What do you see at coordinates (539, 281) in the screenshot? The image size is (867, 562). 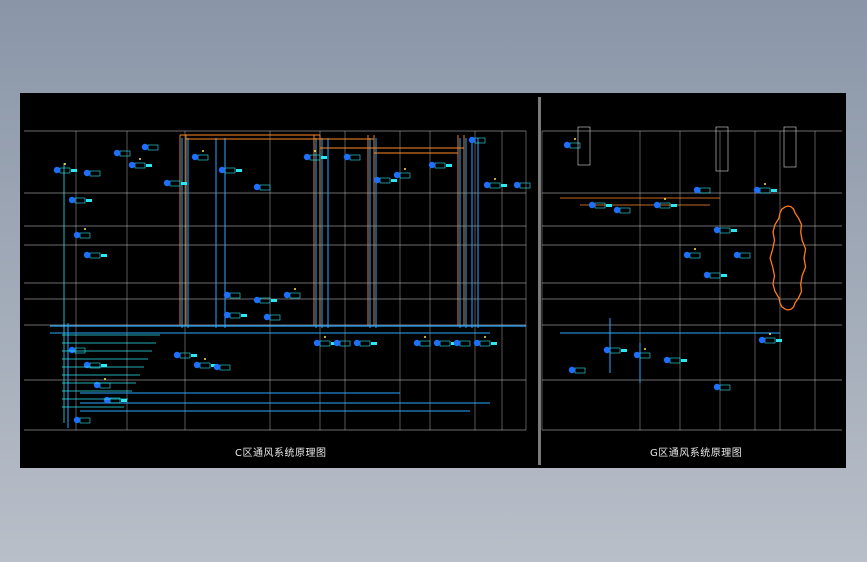 I see `section-divider` at bounding box center [539, 281].